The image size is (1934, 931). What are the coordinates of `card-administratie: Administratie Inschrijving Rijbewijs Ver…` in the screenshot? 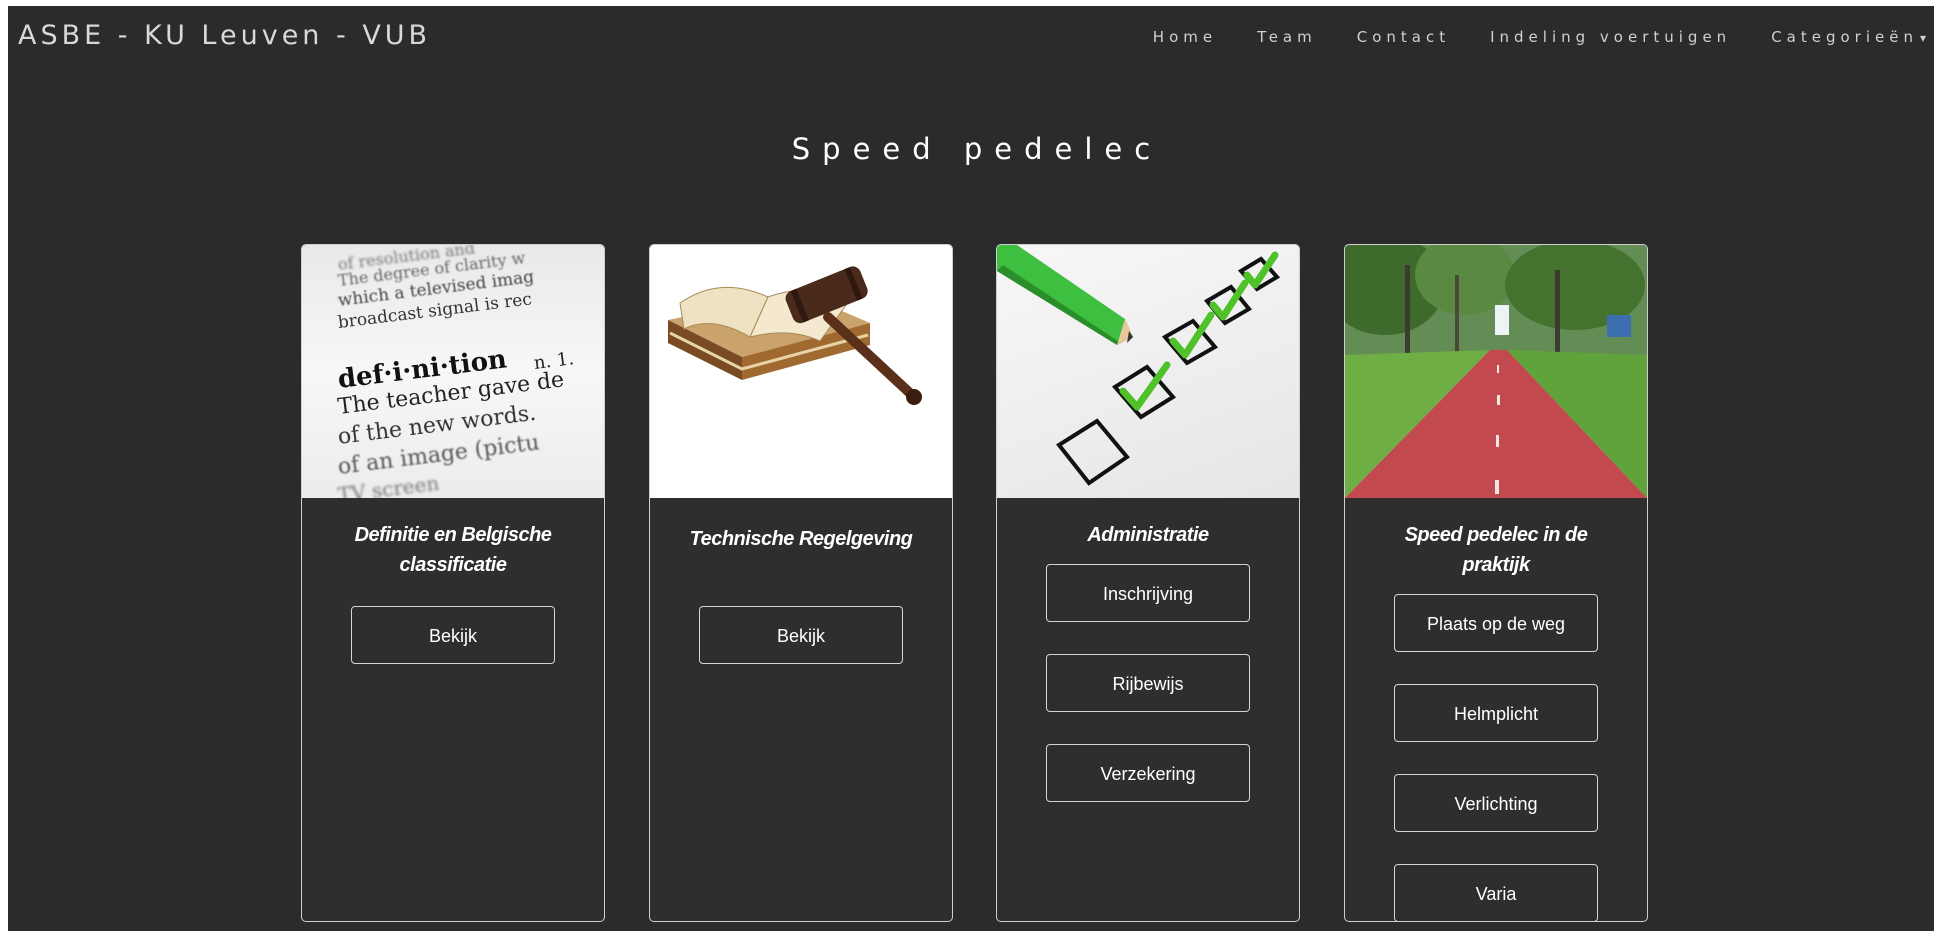 It's located at (1148, 583).